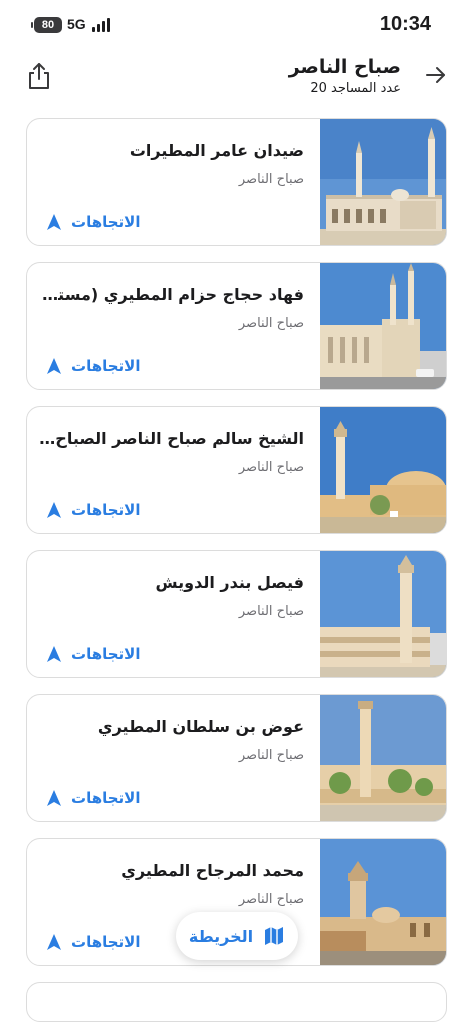 This screenshot has height=1024, width=473. I want to click on arrow-right-icon, so click(436, 75).